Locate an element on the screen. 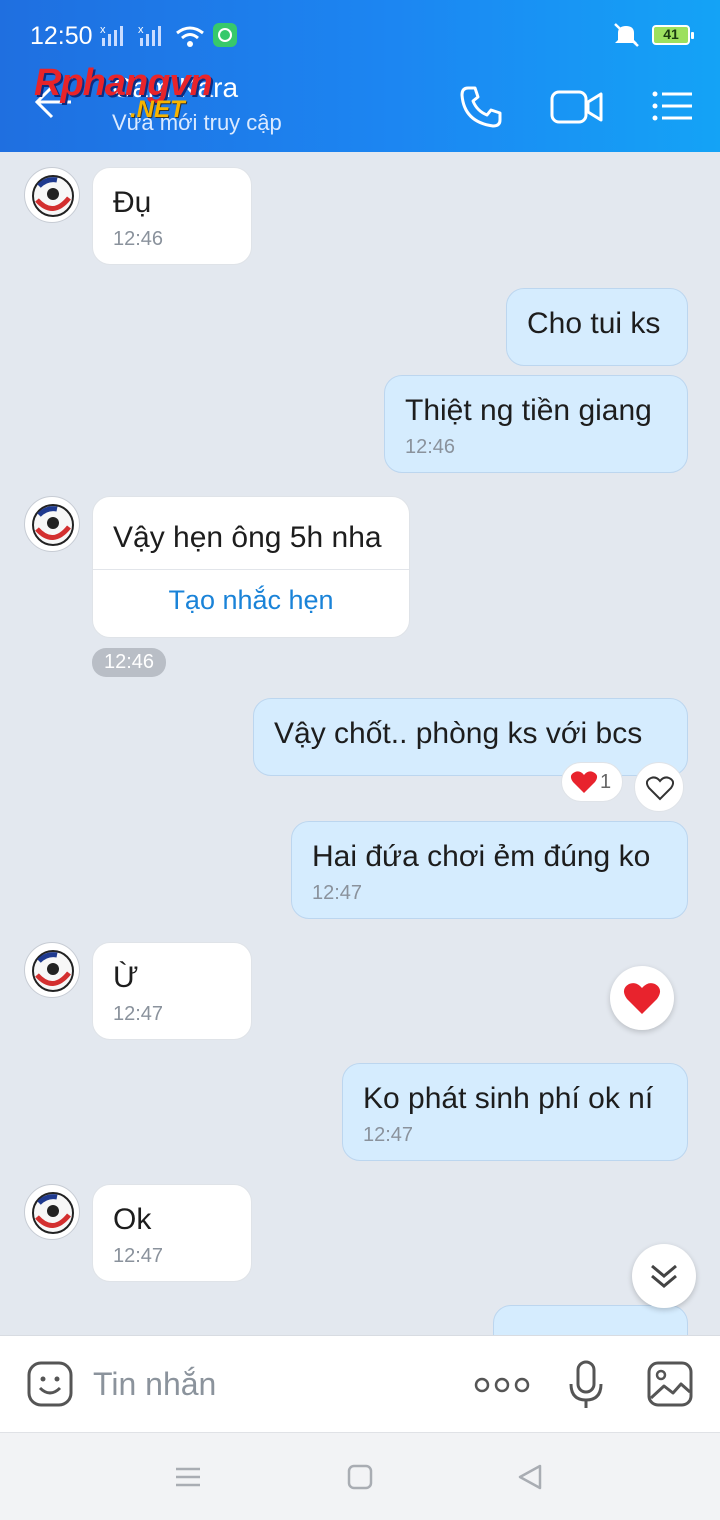  video-call-icon is located at coordinates (577, 107).